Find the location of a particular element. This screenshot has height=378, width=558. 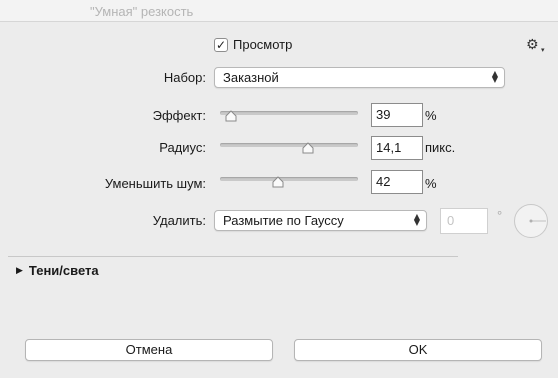

remove-label: Удалить: is located at coordinates (179, 220).